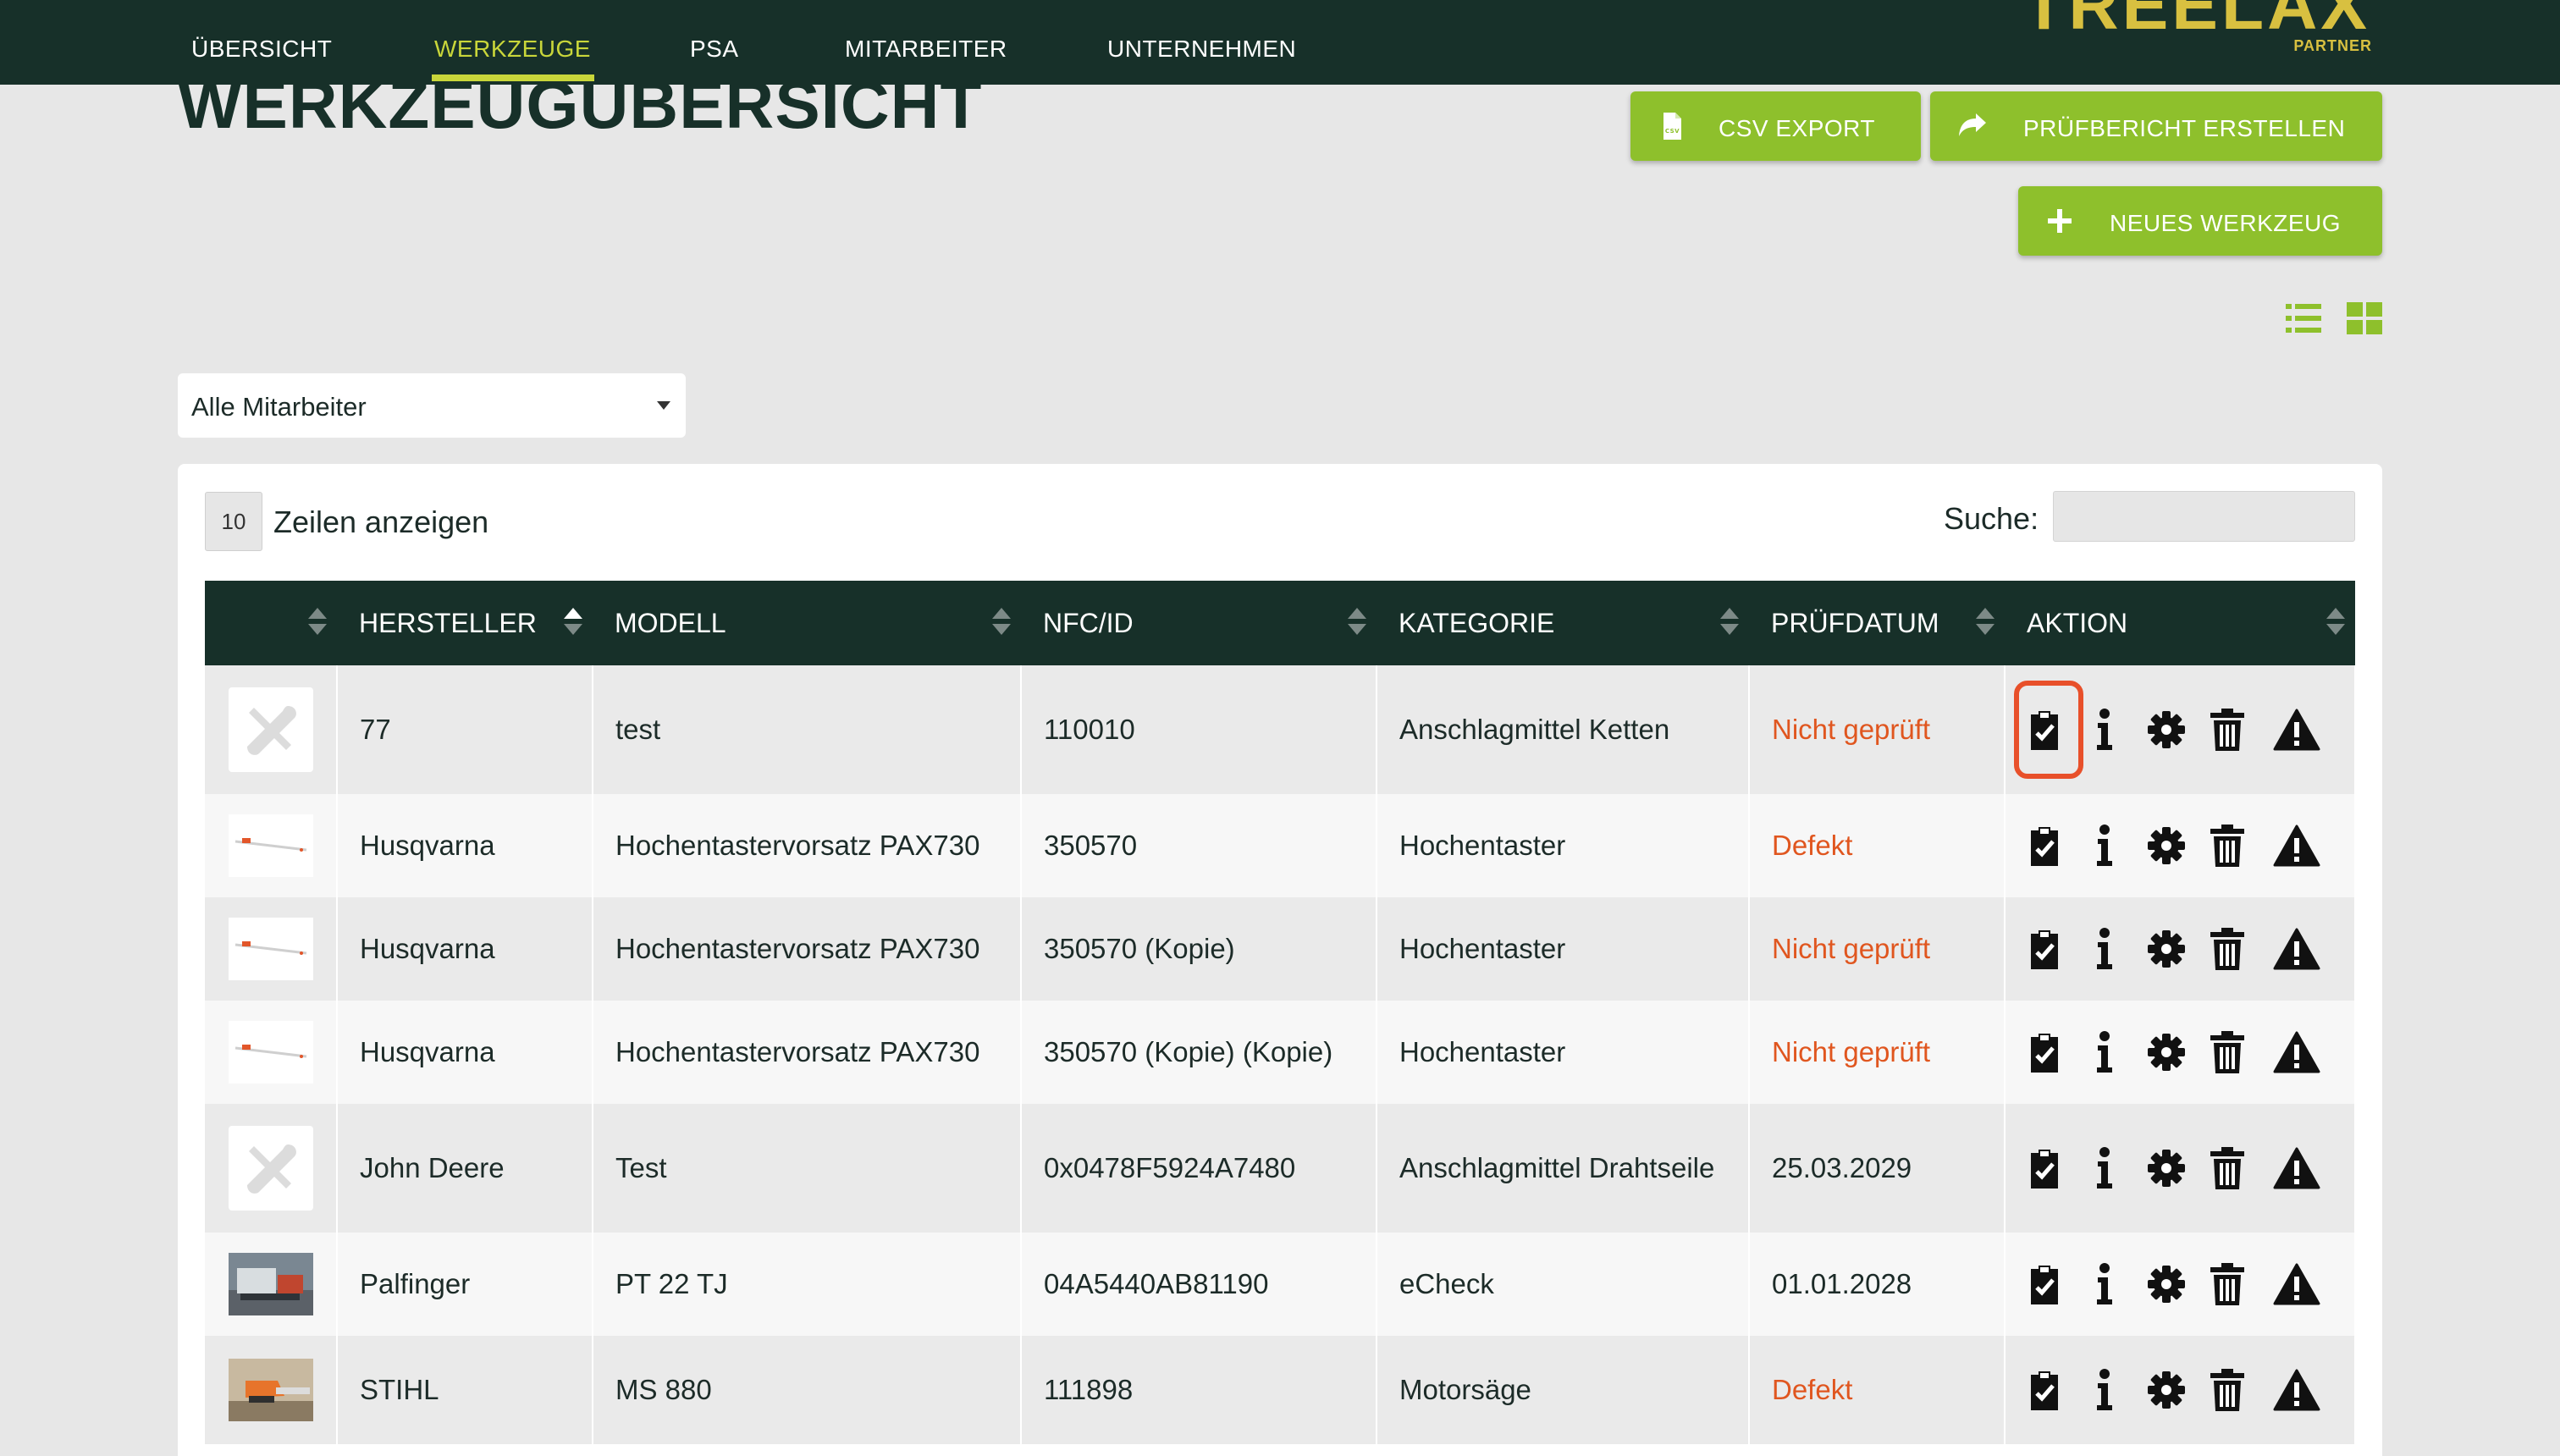 The height and width of the screenshot is (1456, 2560). What do you see at coordinates (2204, 28) in the screenshot?
I see `treelax-logo: TREELAX PARTNER` at bounding box center [2204, 28].